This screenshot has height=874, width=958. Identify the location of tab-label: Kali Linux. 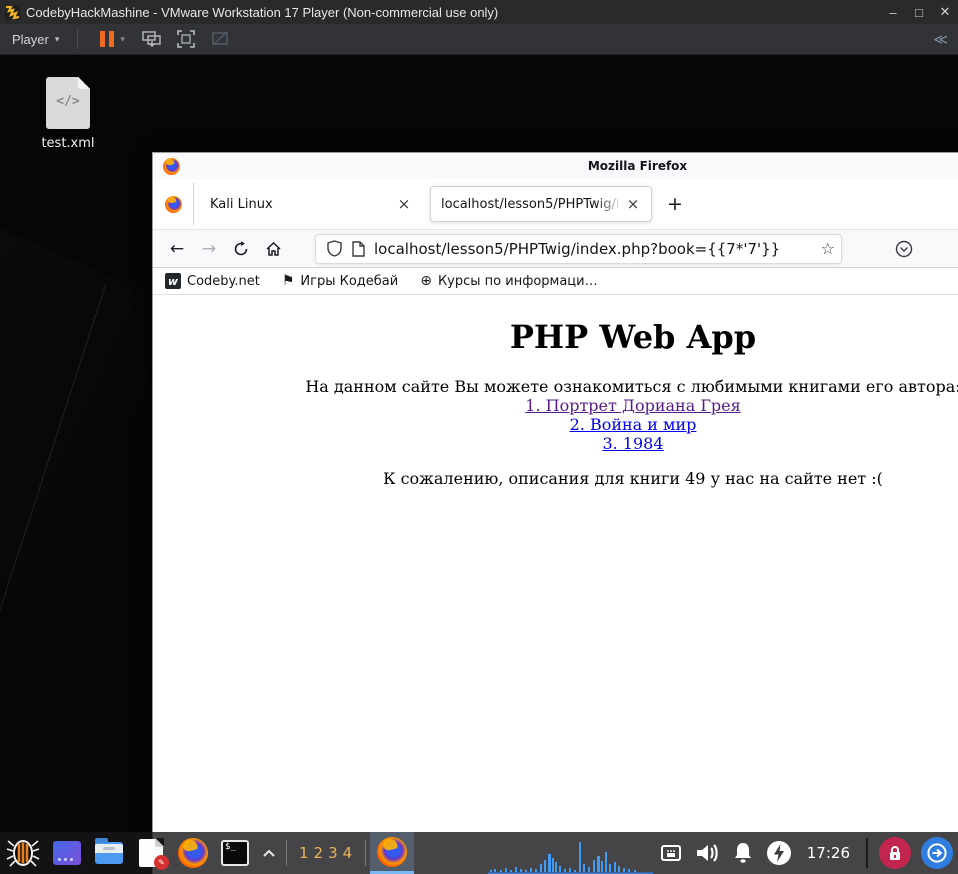
(241, 204).